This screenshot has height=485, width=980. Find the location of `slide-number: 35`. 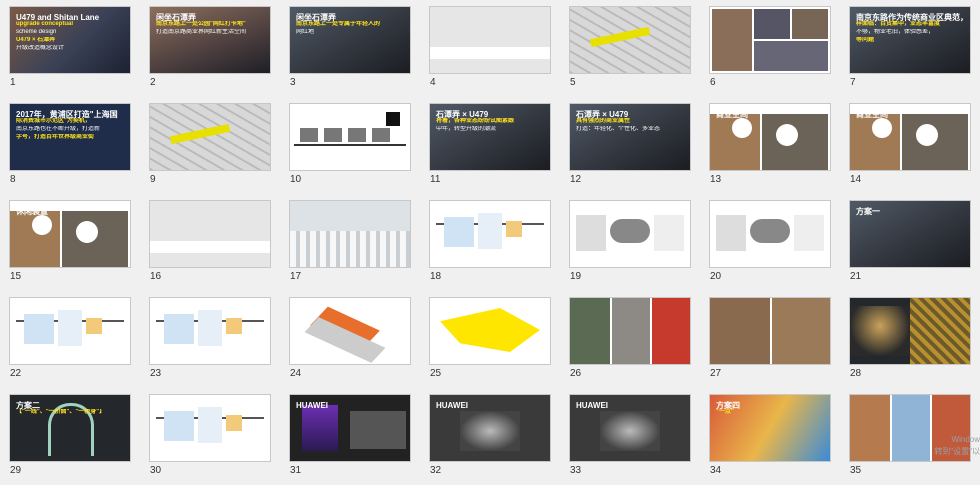

slide-number: 35 is located at coordinates (856, 470).